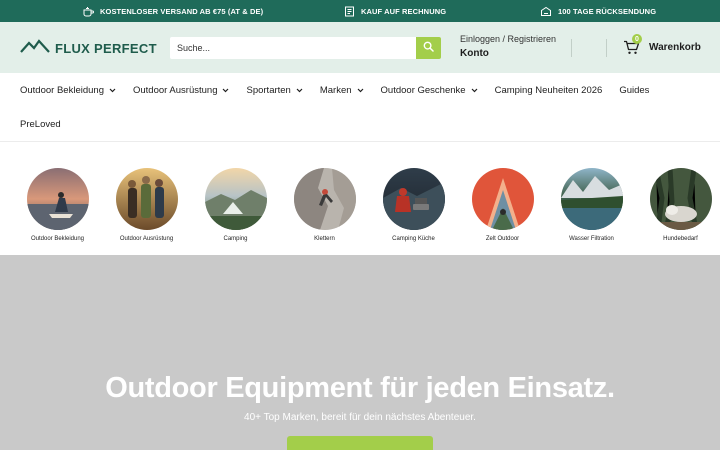  I want to click on category-klettern: Klettern, so click(324, 205).